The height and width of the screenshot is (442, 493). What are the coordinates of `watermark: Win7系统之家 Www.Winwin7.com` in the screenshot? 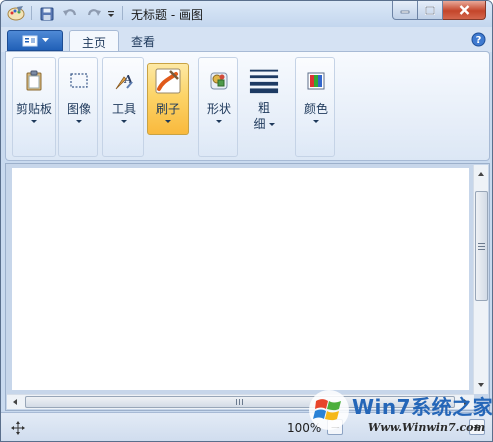 It's located at (399, 414).